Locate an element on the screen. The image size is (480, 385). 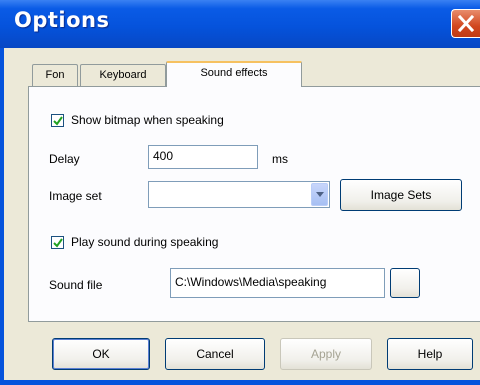
tab-font: Fon is located at coordinates (55, 75).